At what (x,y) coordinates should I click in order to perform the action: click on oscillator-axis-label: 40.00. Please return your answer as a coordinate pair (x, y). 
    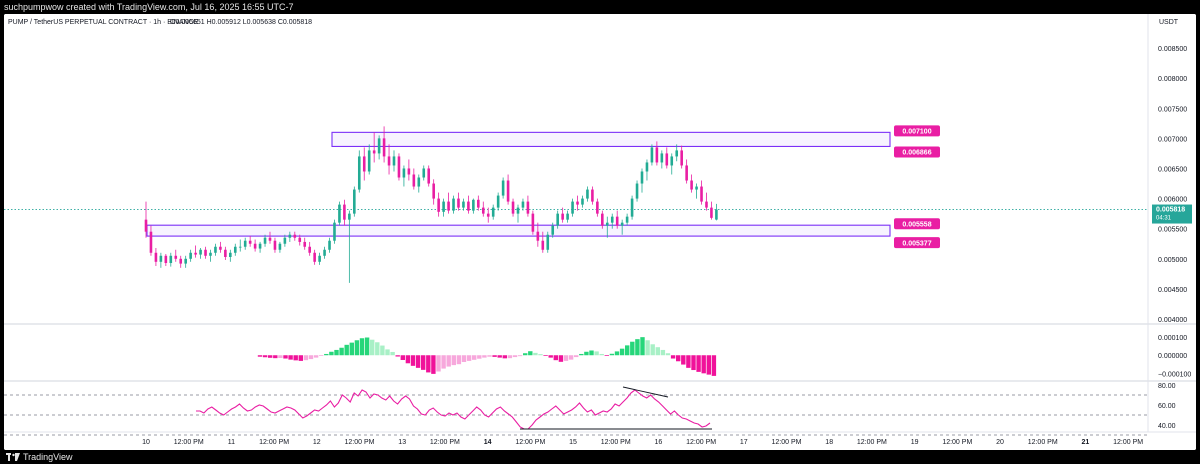
    Looking at the image, I should click on (1167, 426).